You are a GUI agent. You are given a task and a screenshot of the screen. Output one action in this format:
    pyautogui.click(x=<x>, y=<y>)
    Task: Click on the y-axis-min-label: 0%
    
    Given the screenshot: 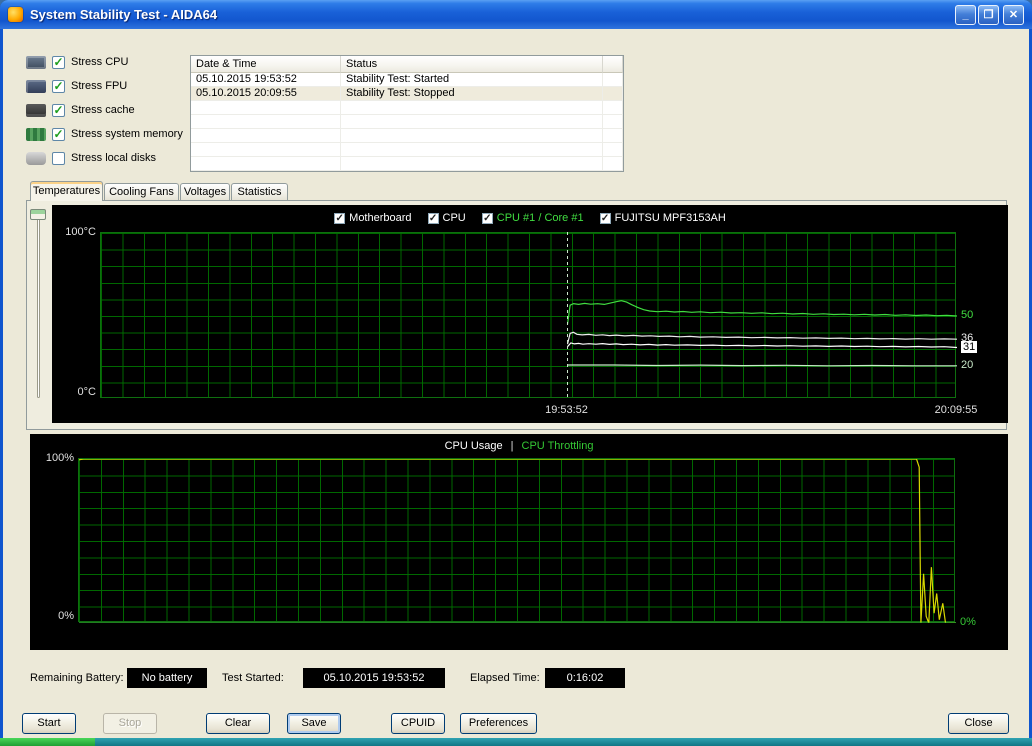 What is the action you would take?
    pyautogui.click(x=66, y=616)
    